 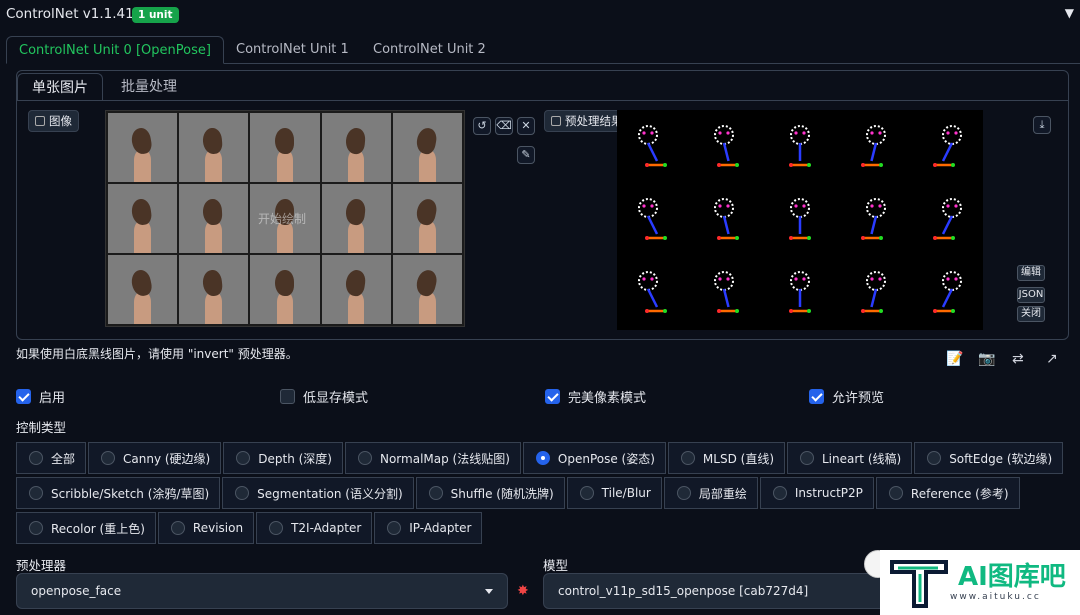 What do you see at coordinates (330, 493) in the screenshot?
I see `control-type-label: Segmentation (语义分割)` at bounding box center [330, 493].